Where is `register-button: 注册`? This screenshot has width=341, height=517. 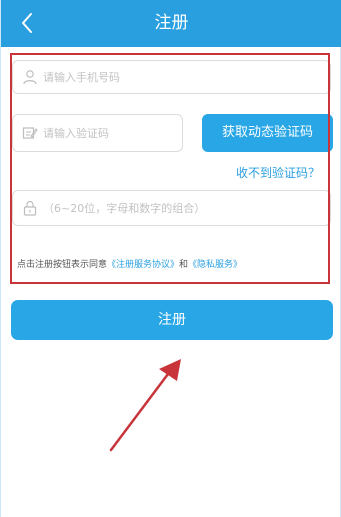 register-button: 注册 is located at coordinates (172, 320).